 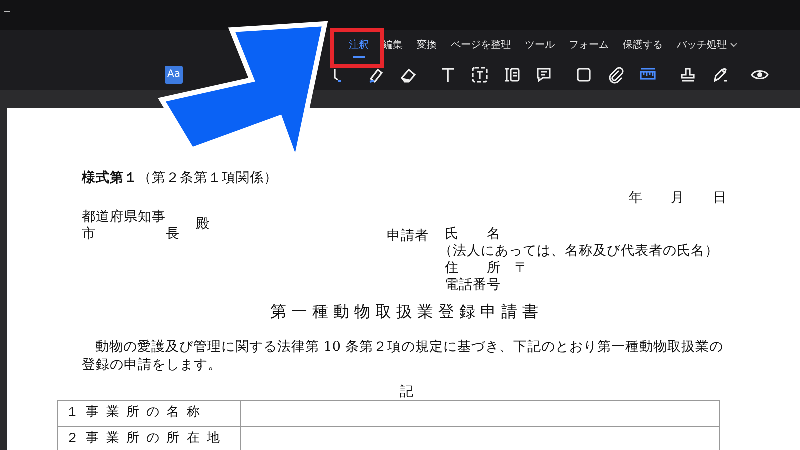 I want to click on table-cell: １ 事 業 所 の 名 称, so click(x=149, y=413).